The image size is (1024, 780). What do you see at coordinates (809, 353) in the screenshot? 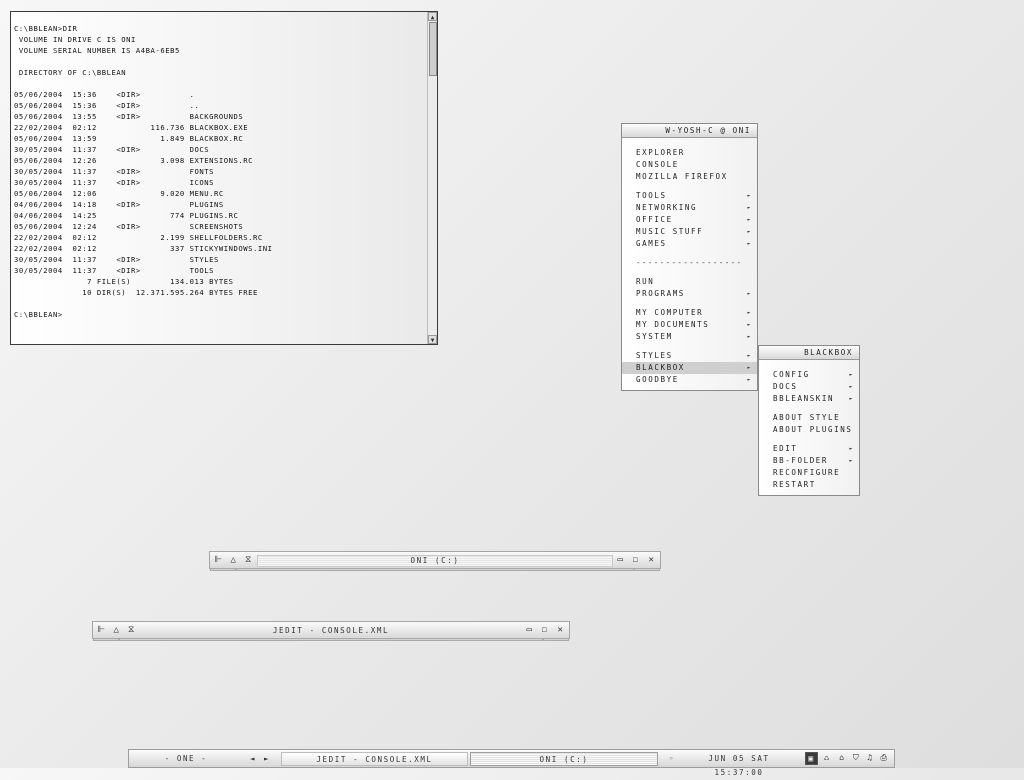
I see `blackbox-submenu-title: BLACKBOX` at bounding box center [809, 353].